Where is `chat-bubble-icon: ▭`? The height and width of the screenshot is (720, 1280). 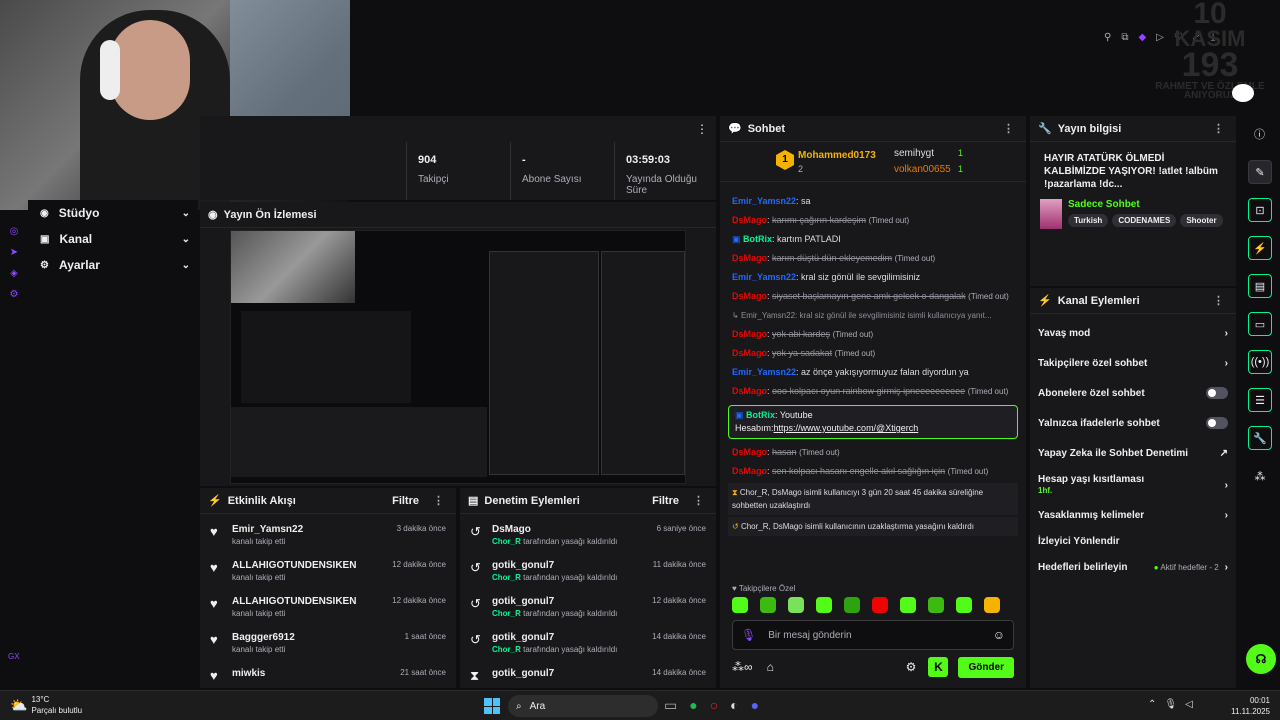
chat-bubble-icon: ▭ is located at coordinates (1260, 324).